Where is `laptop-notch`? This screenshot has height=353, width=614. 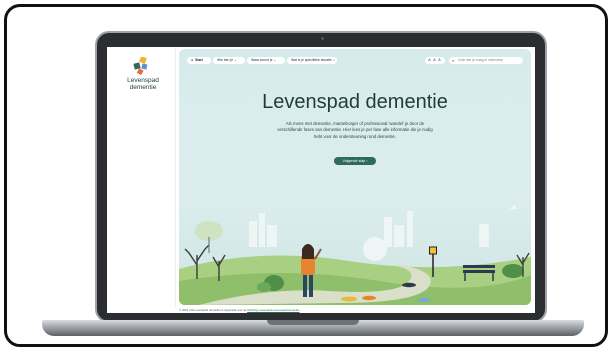 laptop-notch is located at coordinates (313, 322).